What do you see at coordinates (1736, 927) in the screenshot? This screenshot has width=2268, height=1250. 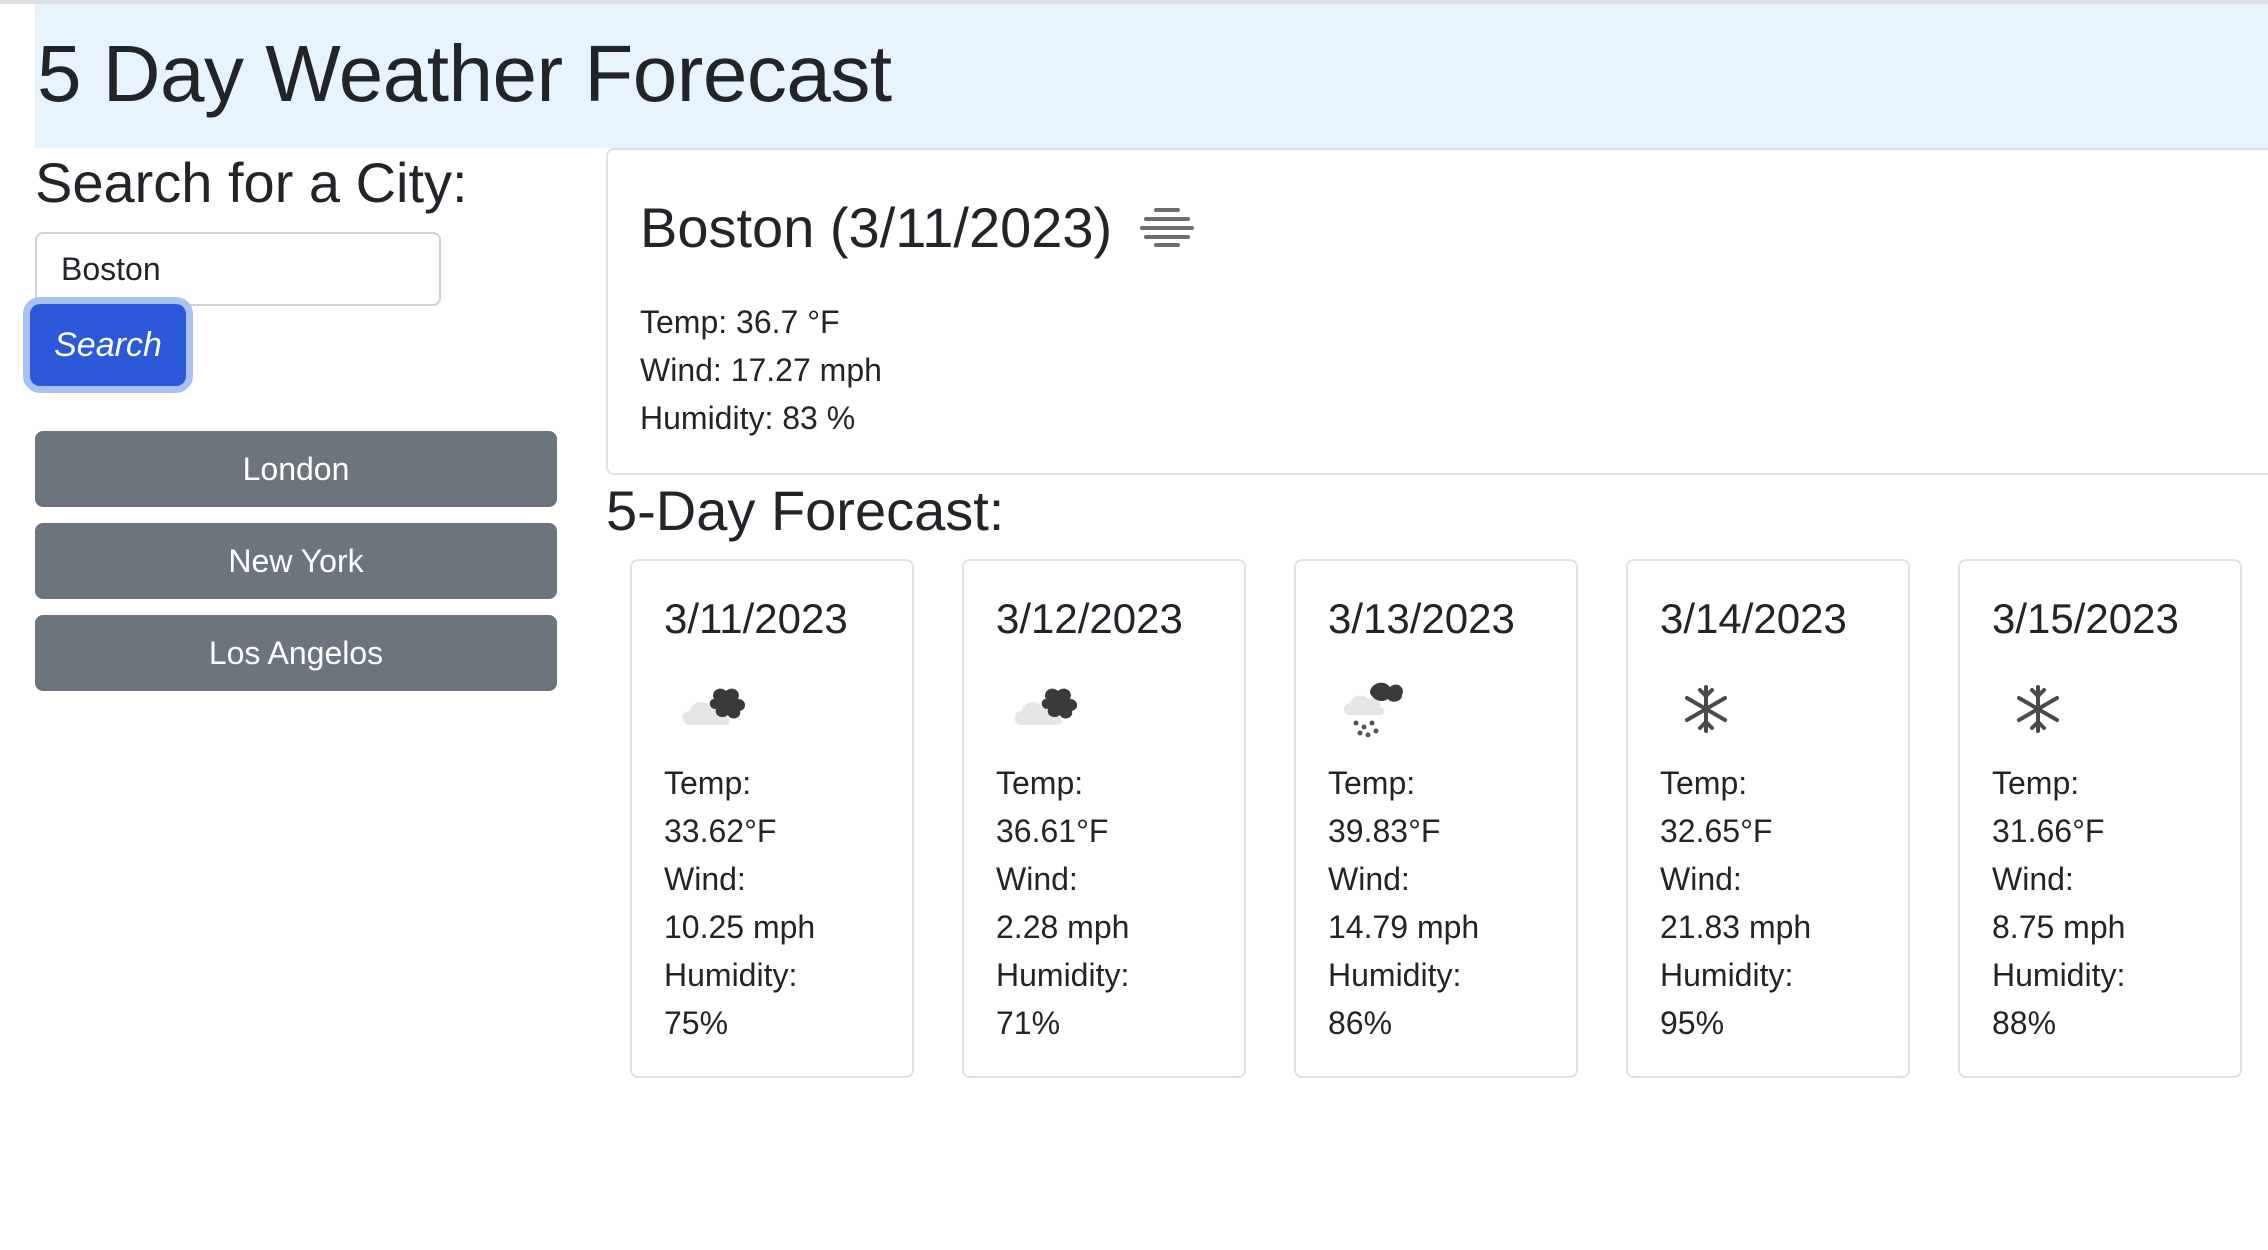 I see `forecast-wind-value: 21.83 mph` at bounding box center [1736, 927].